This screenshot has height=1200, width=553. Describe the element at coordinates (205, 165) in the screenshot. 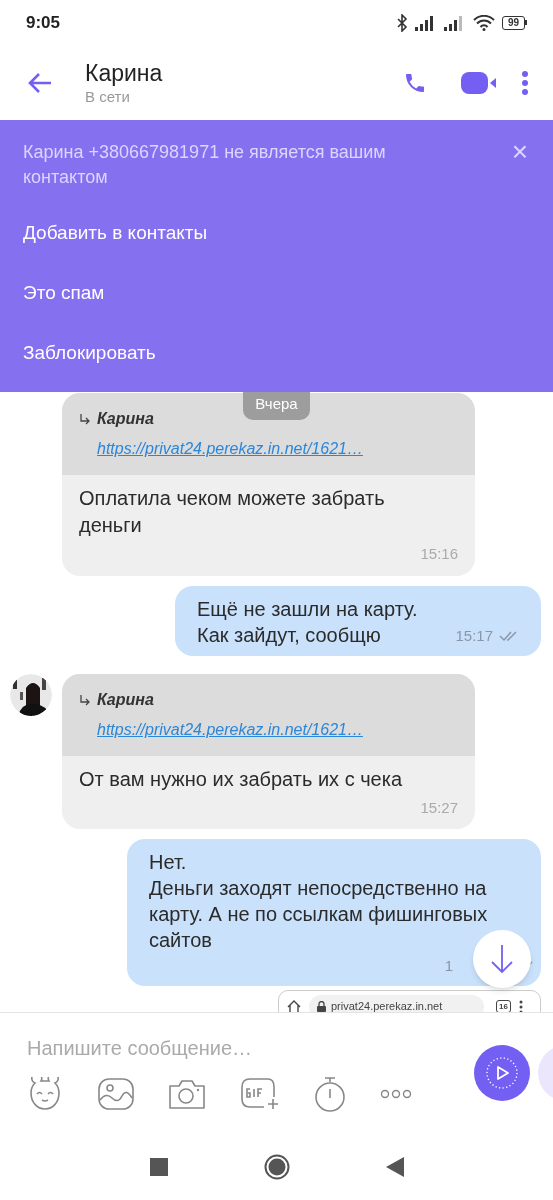

I see `banner-notice: Карина +380667981971 не является вашим контактом` at that location.